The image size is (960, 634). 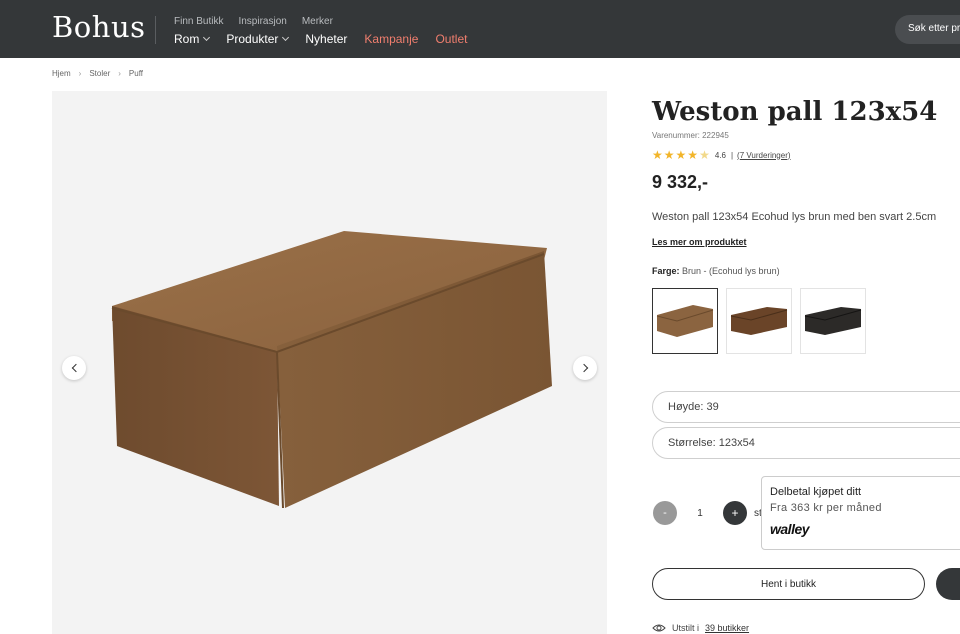 What do you see at coordinates (666, 271) in the screenshot?
I see `color-label-key: Farge:` at bounding box center [666, 271].